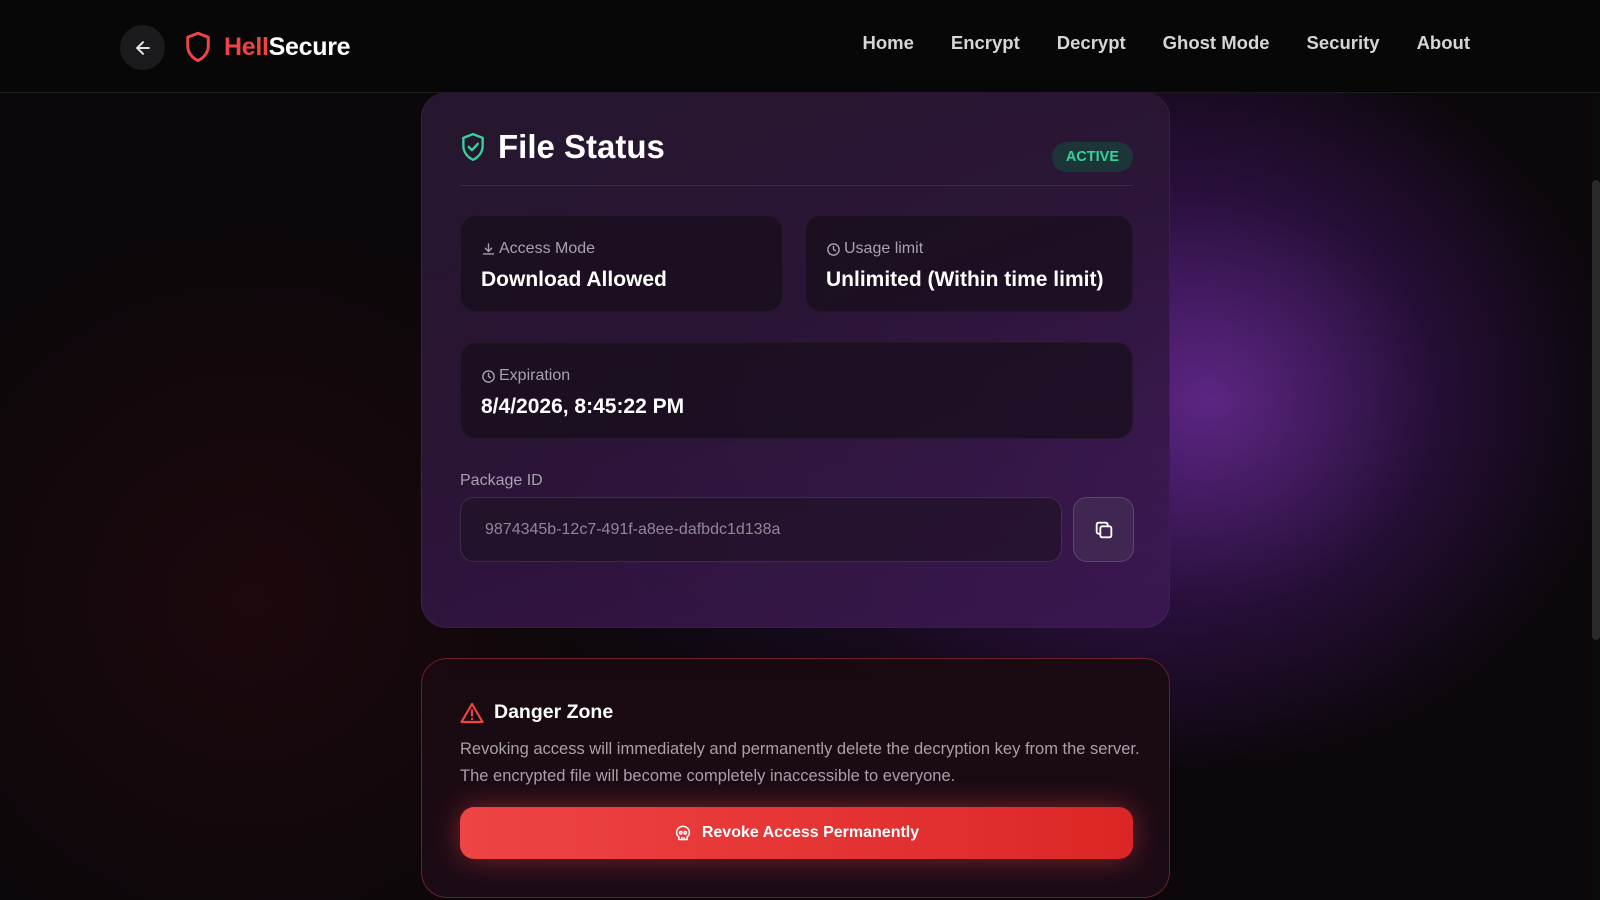  What do you see at coordinates (547, 248) in the screenshot?
I see `access-mode-label: Access Mode` at bounding box center [547, 248].